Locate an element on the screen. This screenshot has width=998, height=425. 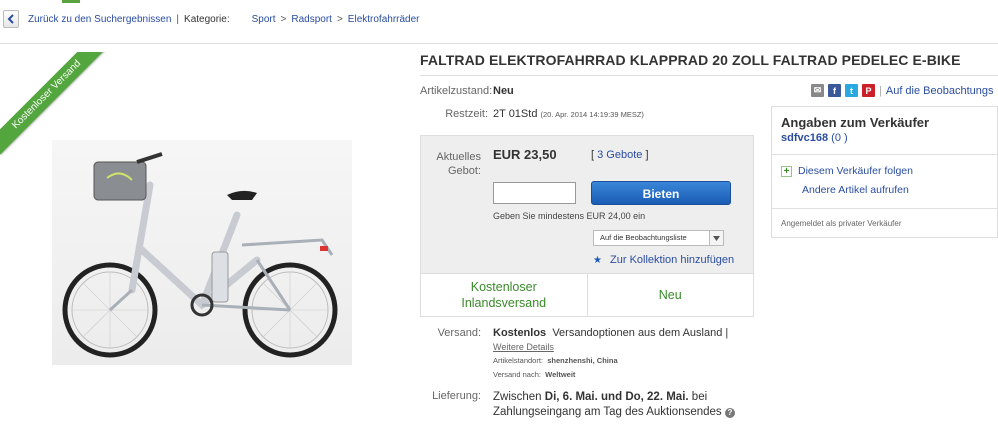
pinterest-icon: P is located at coordinates (868, 90).